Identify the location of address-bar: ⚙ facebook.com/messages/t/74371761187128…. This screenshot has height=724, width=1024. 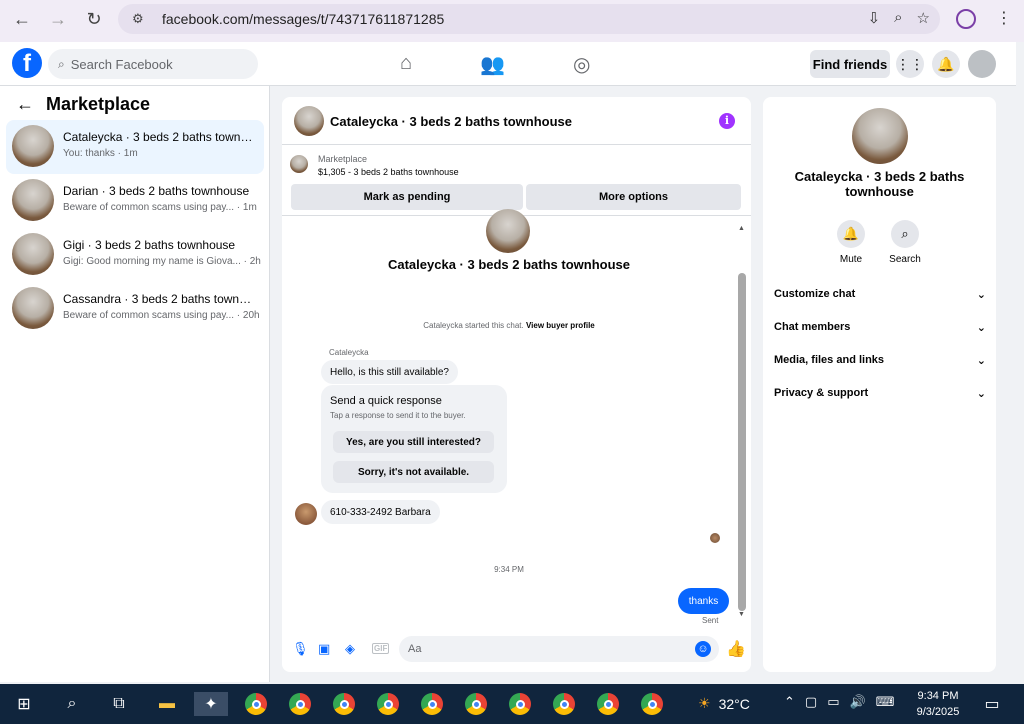
(529, 19).